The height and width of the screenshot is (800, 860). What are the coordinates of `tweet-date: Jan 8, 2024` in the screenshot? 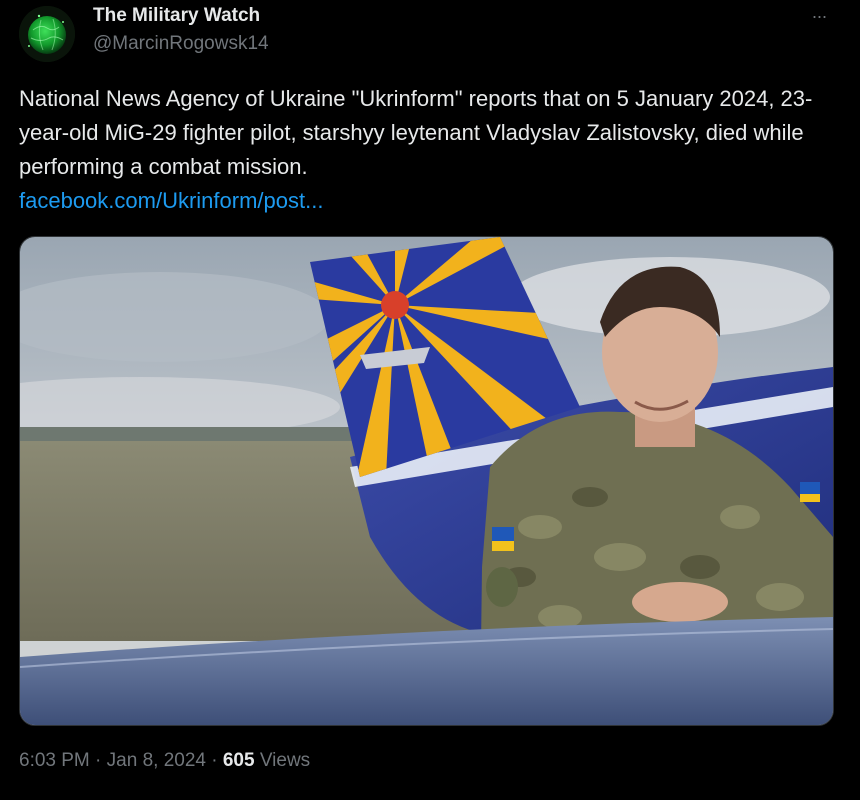 It's located at (156, 760).